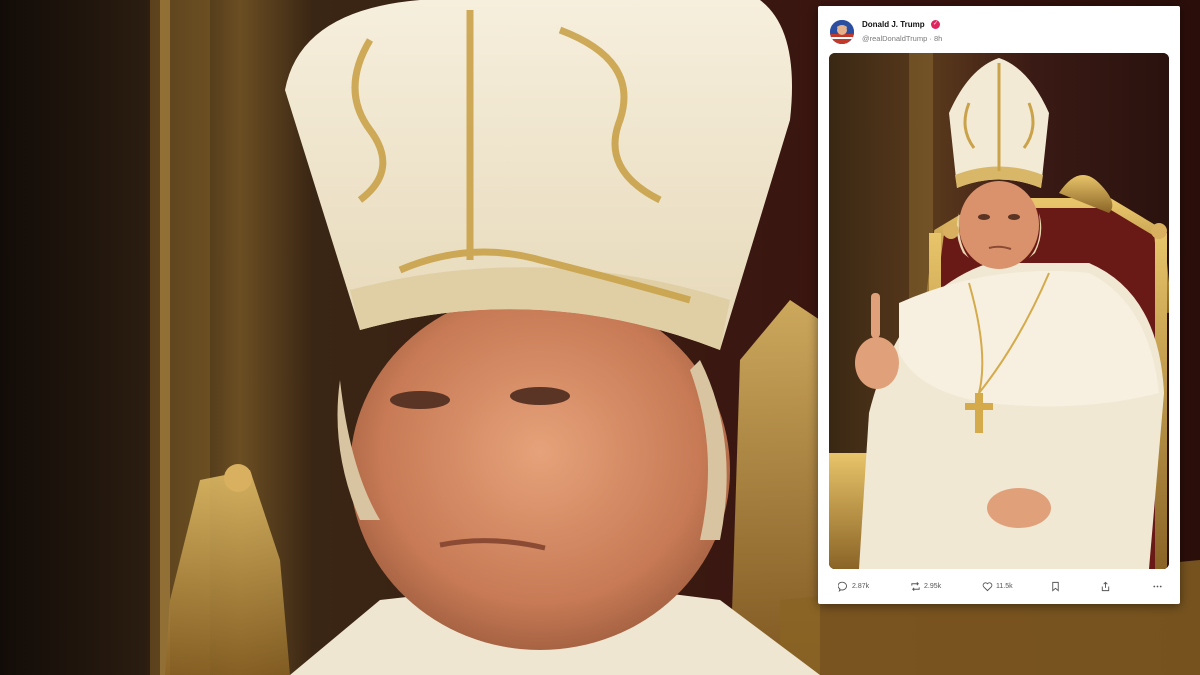  I want to click on action-bar: 2.87k 2.95k 11.5k, so click(1001, 586).